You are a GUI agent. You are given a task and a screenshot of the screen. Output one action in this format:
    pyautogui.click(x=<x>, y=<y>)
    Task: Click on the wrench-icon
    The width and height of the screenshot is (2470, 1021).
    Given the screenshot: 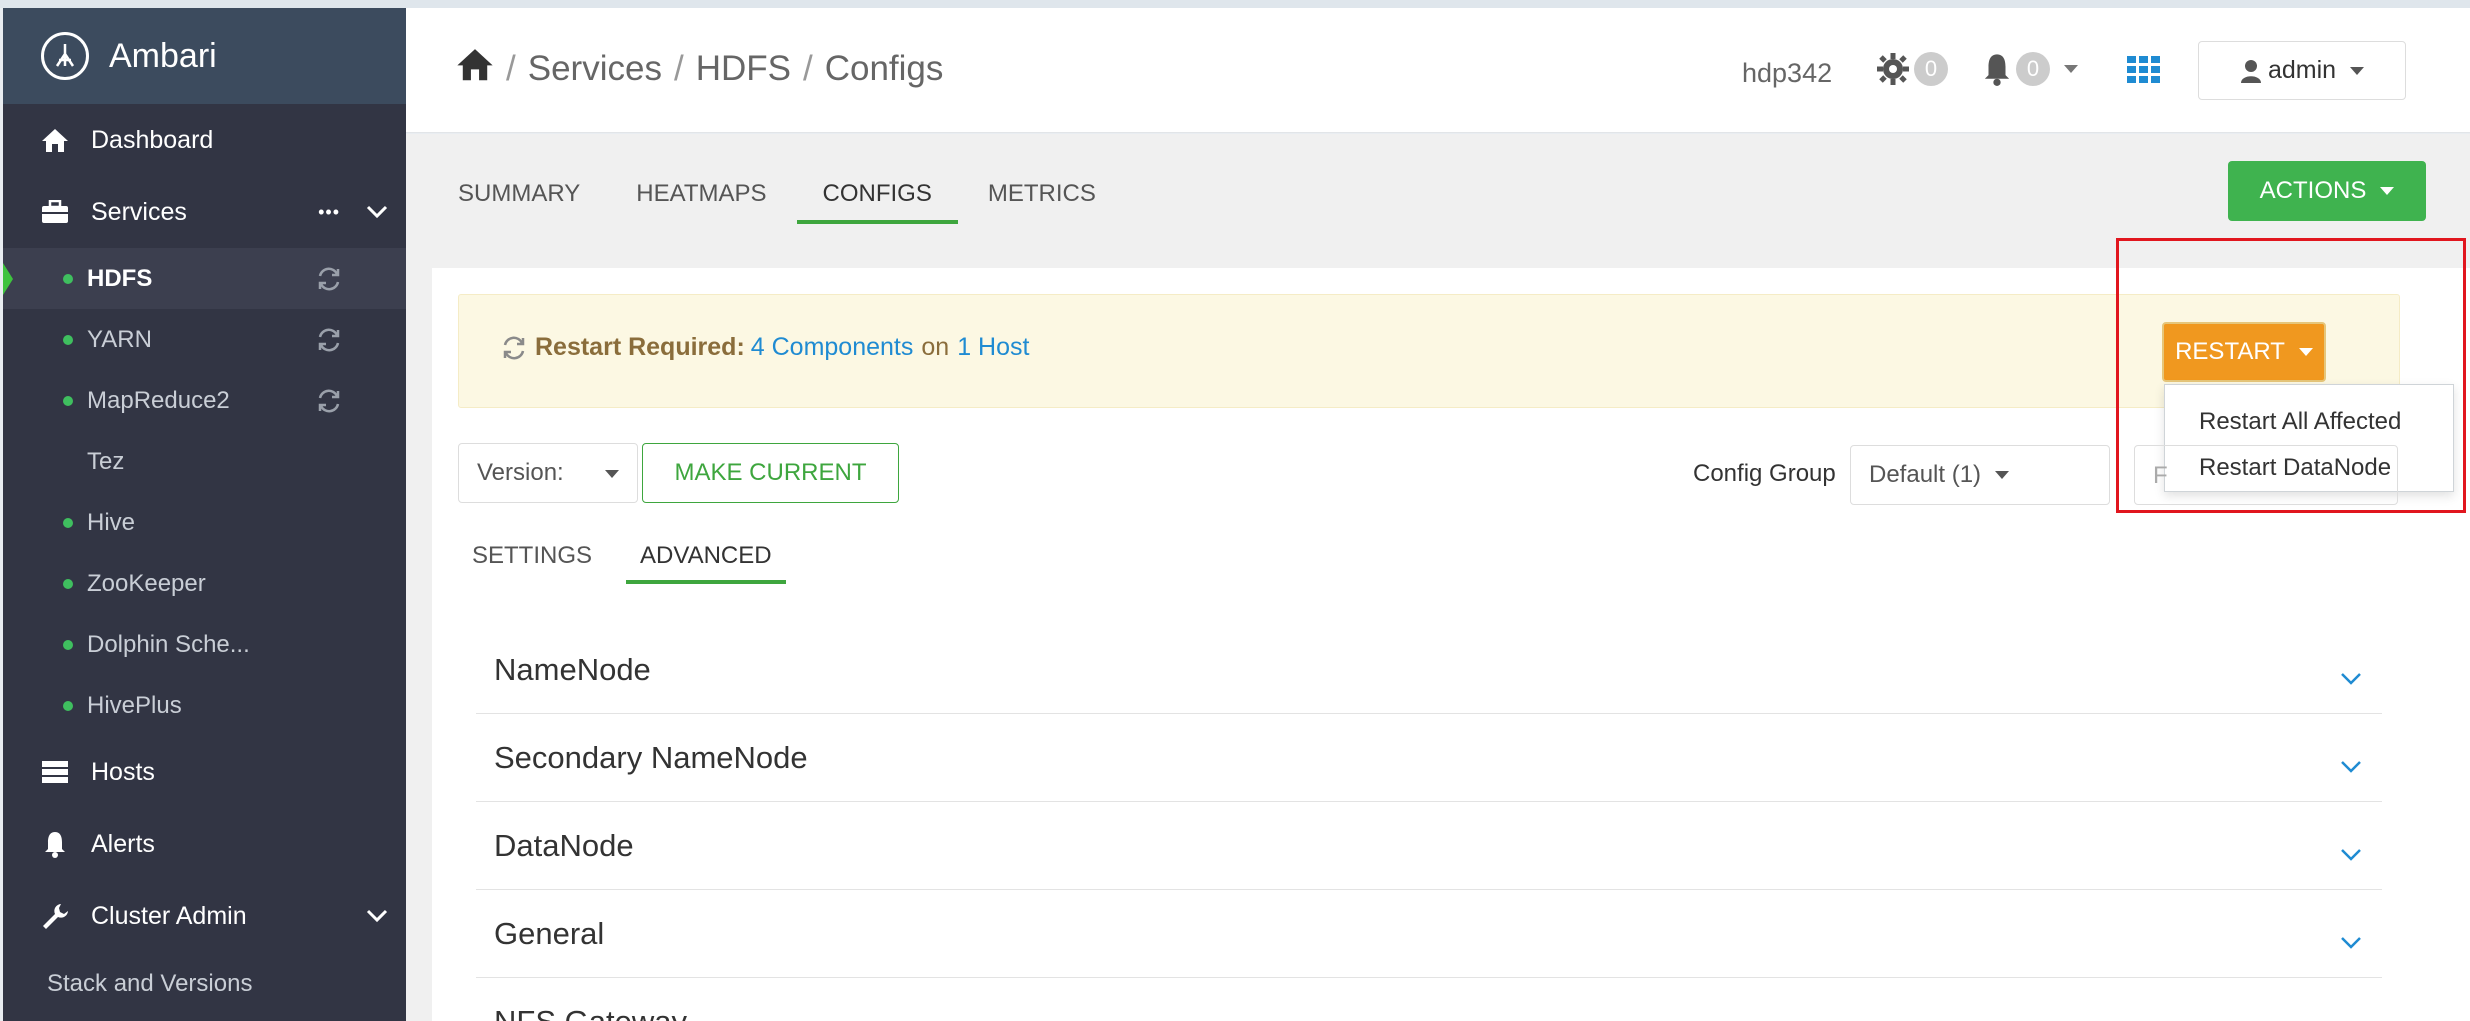 What is the action you would take?
    pyautogui.click(x=55, y=916)
    